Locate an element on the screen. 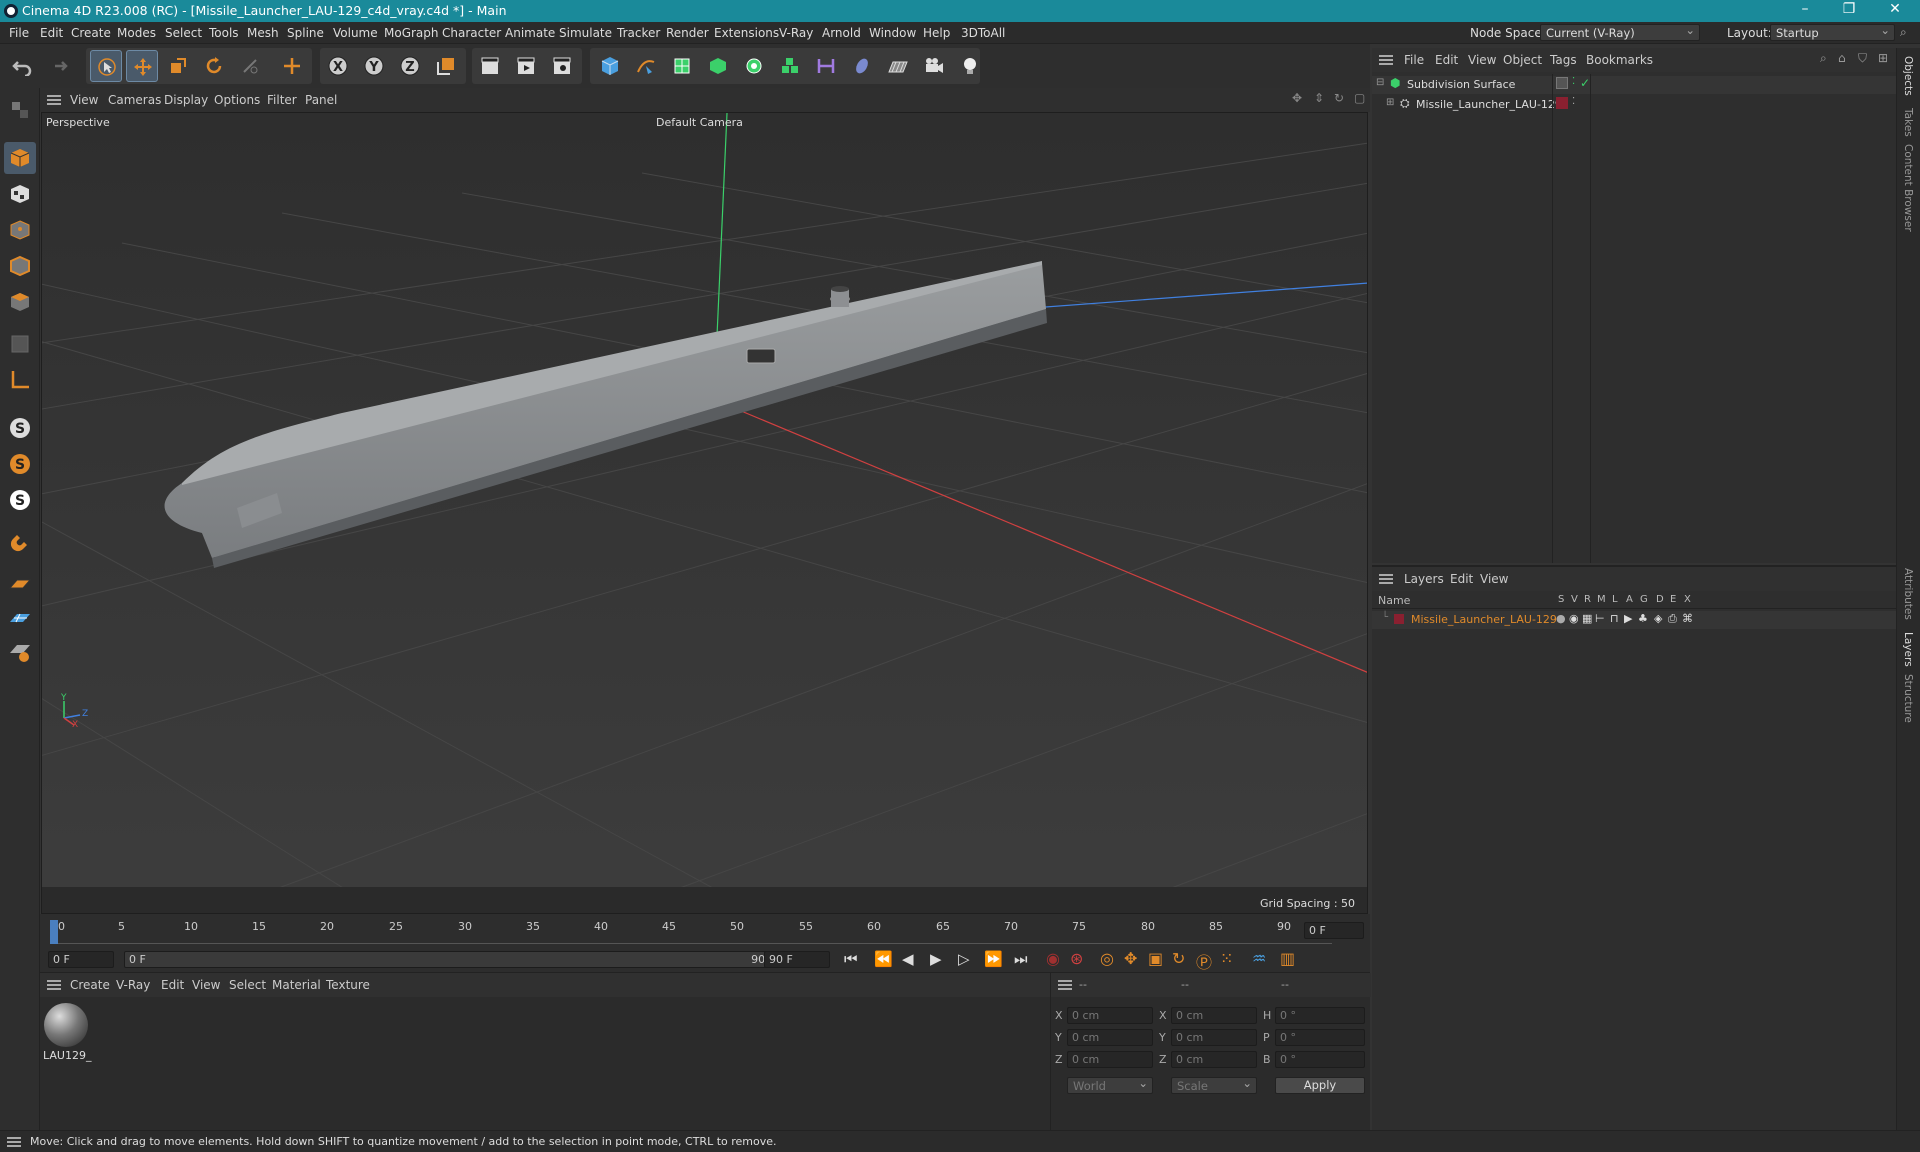 The image size is (1920, 1152). light-button is located at coordinates (970, 66).